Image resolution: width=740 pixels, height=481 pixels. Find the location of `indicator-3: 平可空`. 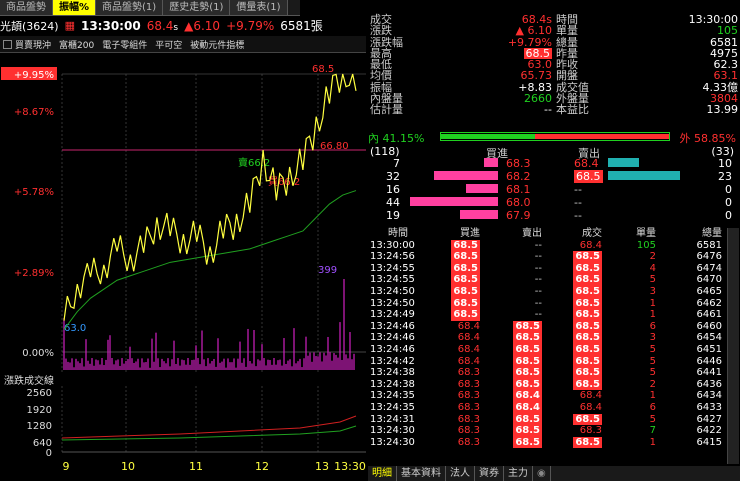

indicator-3: 平可空 is located at coordinates (168, 44).